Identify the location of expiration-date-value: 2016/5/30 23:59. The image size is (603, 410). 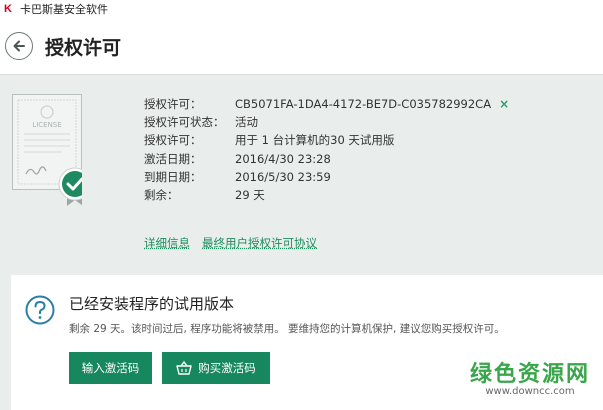
(283, 176).